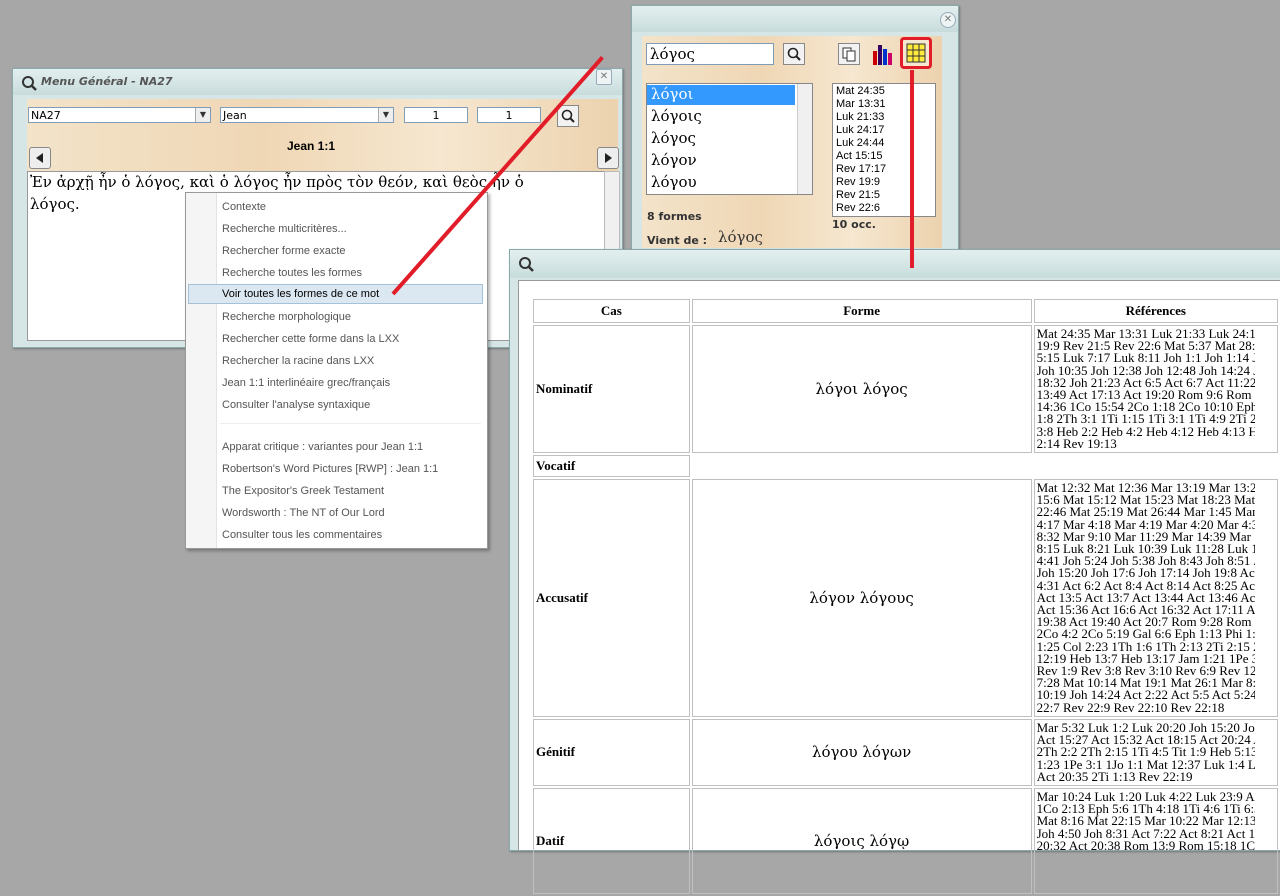  I want to click on menu-item-voir-toutes-formes: Voir toutes les formes de ce mot, so click(335, 294).